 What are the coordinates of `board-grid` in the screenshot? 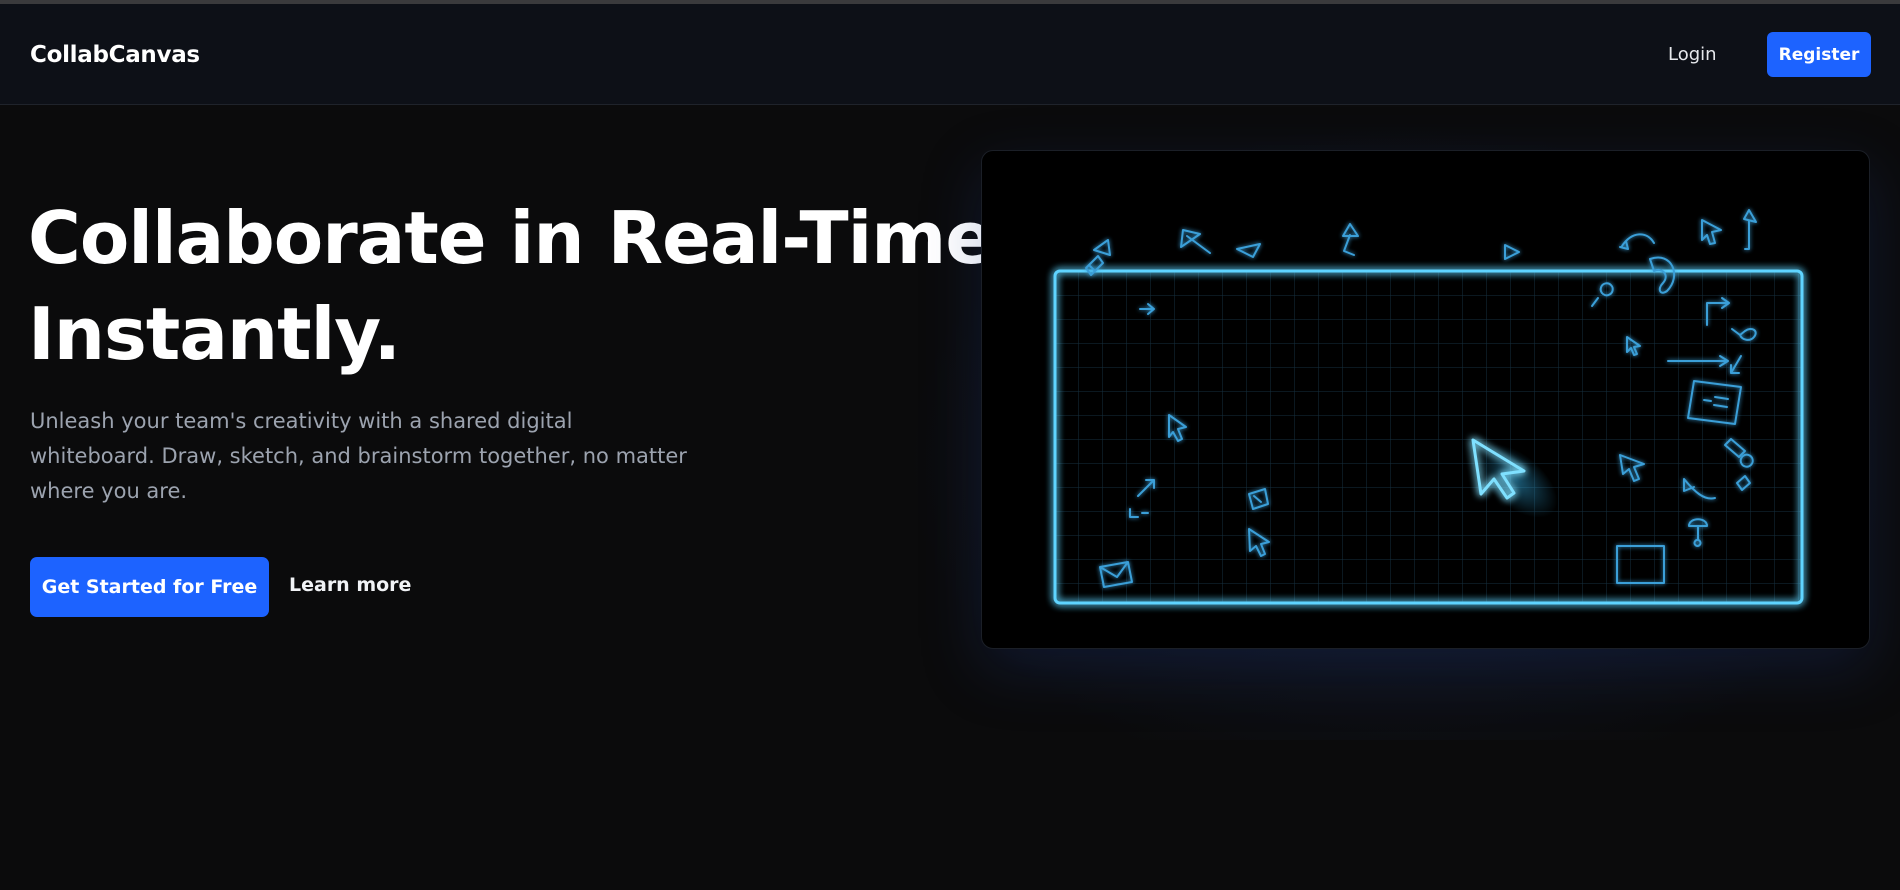 It's located at (1428, 437).